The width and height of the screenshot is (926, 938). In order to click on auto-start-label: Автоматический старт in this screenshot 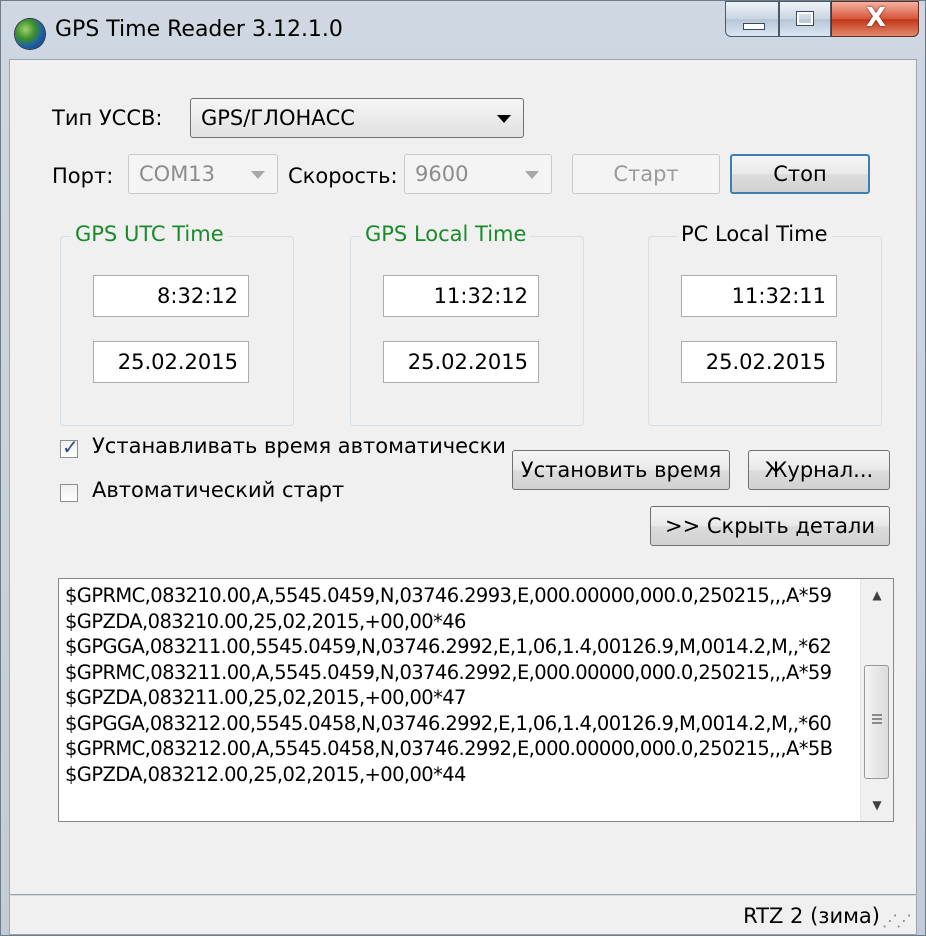, I will do `click(218, 490)`.